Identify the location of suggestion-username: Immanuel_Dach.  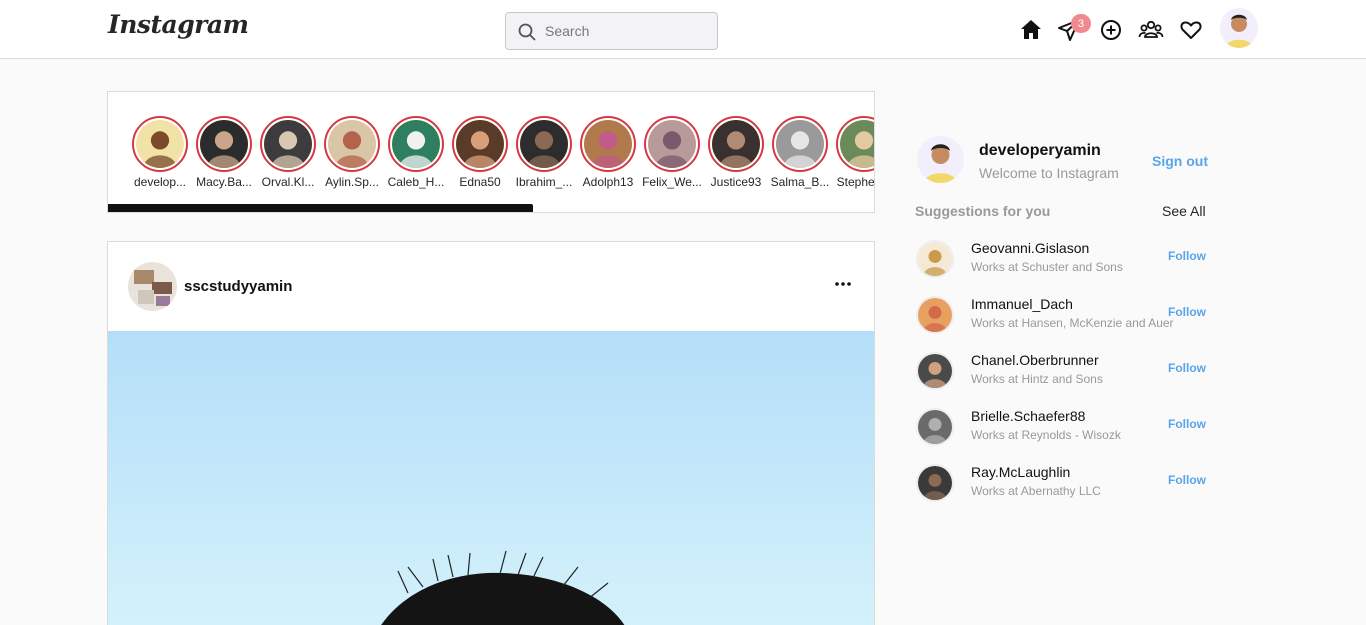
(1022, 304).